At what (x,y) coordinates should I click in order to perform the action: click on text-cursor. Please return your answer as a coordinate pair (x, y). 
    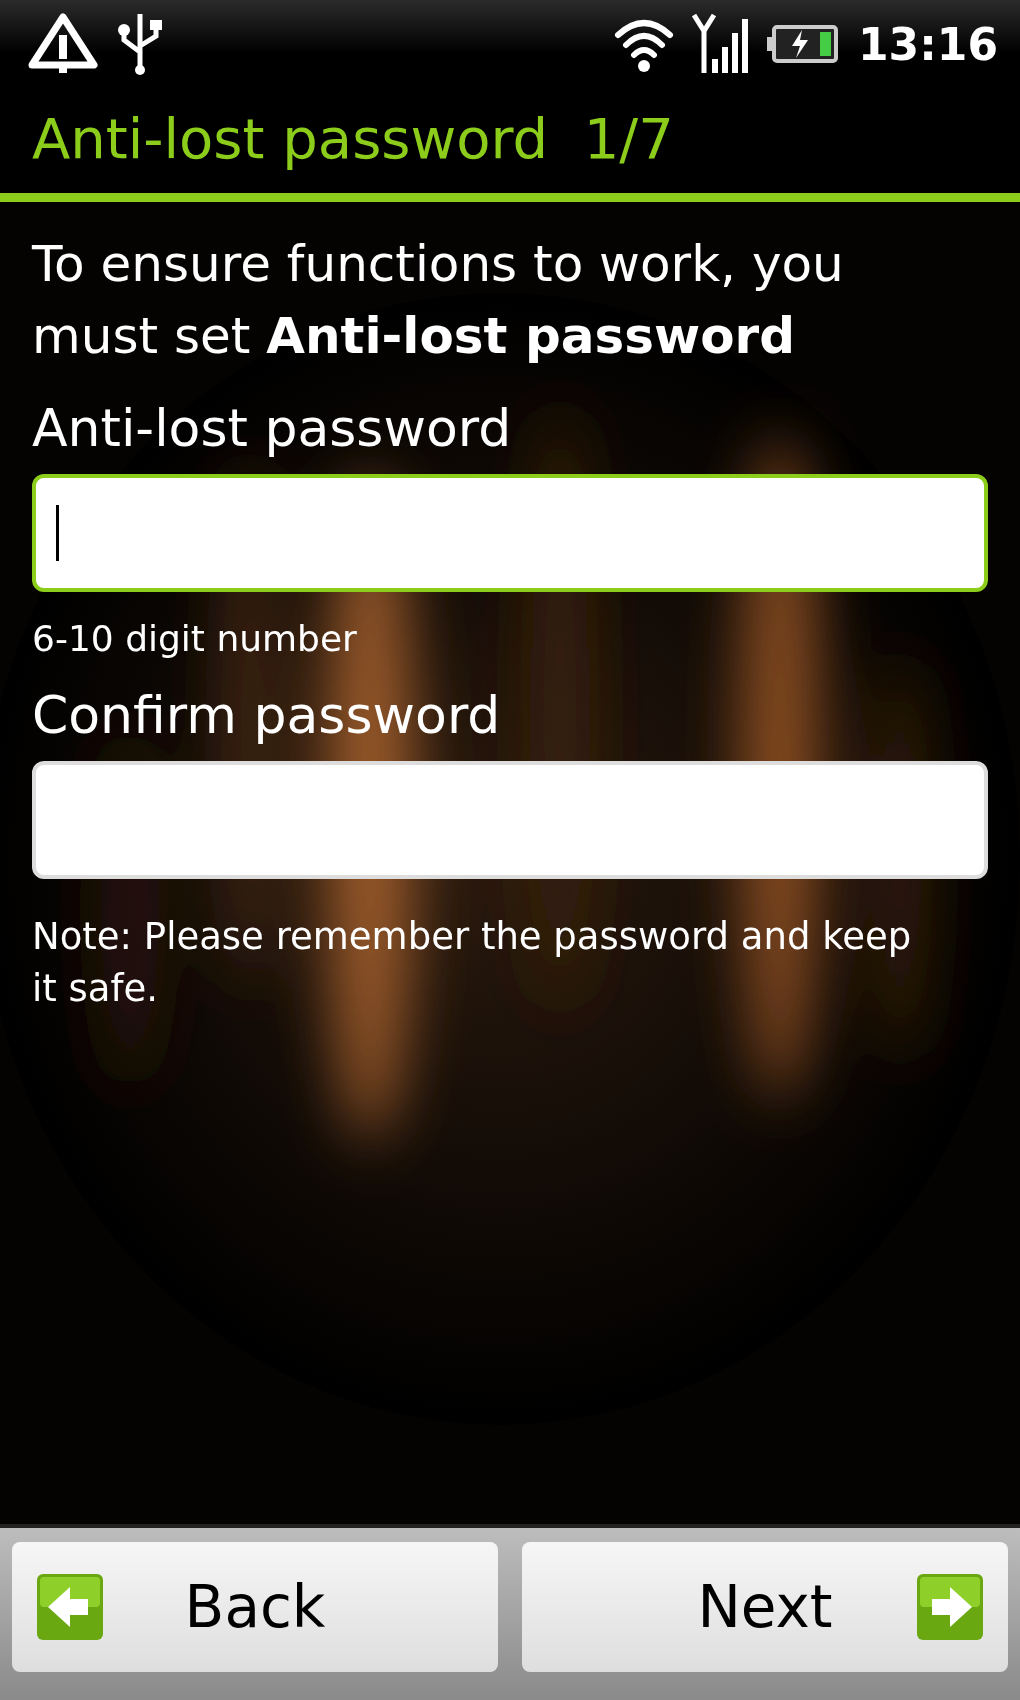
    Looking at the image, I should click on (57, 533).